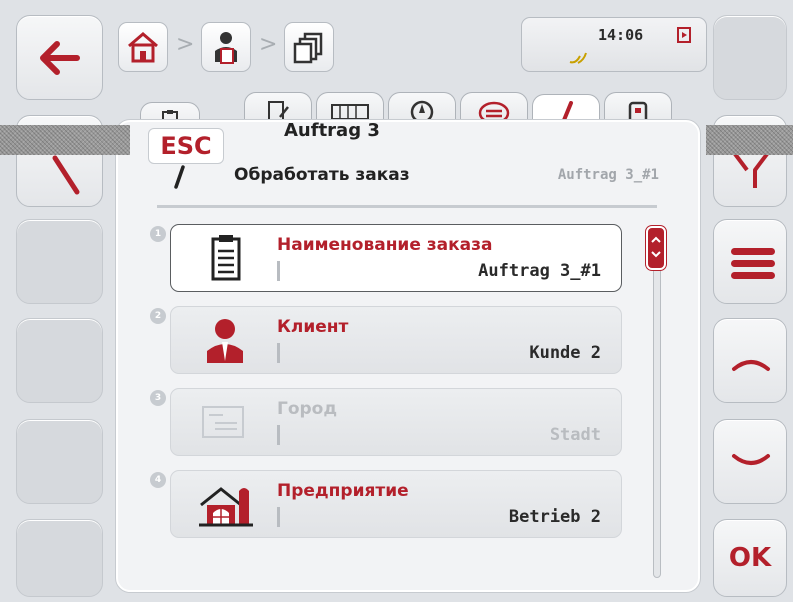 This screenshot has height=602, width=793. What do you see at coordinates (223, 422) in the screenshot?
I see `address-icon` at bounding box center [223, 422].